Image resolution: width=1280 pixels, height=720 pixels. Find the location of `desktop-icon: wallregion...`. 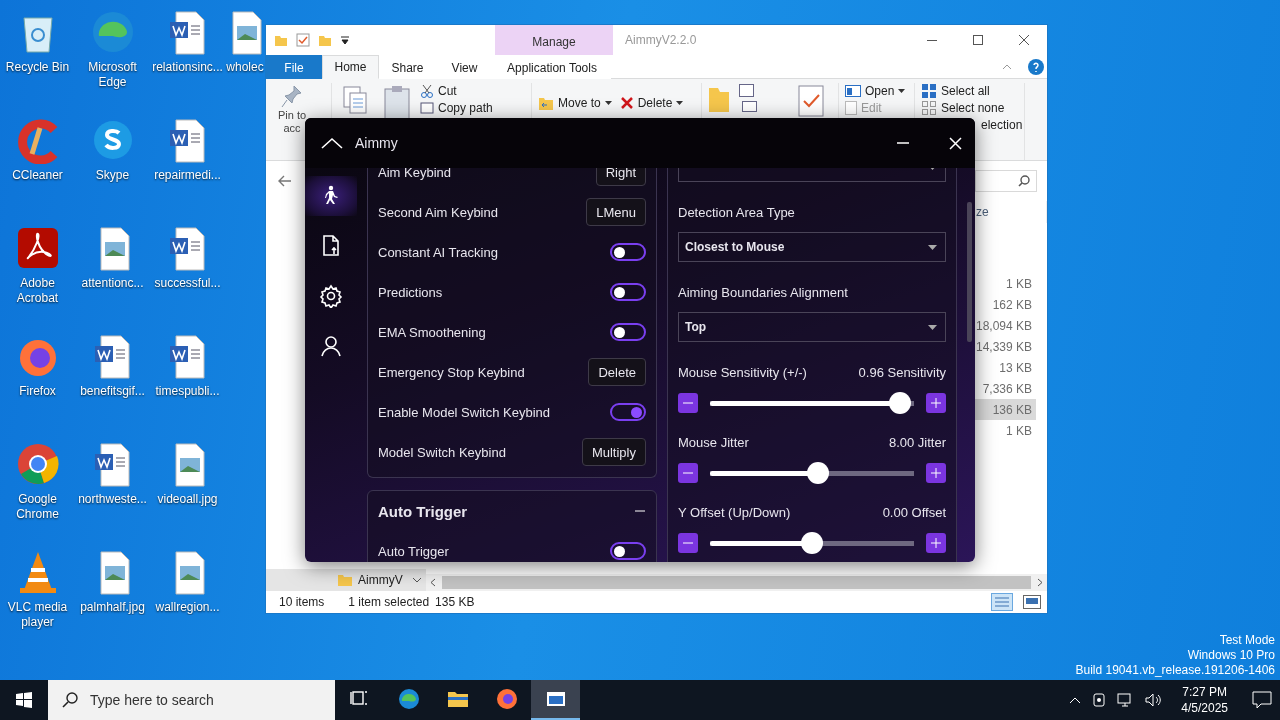

desktop-icon: wallregion... is located at coordinates (187, 579).